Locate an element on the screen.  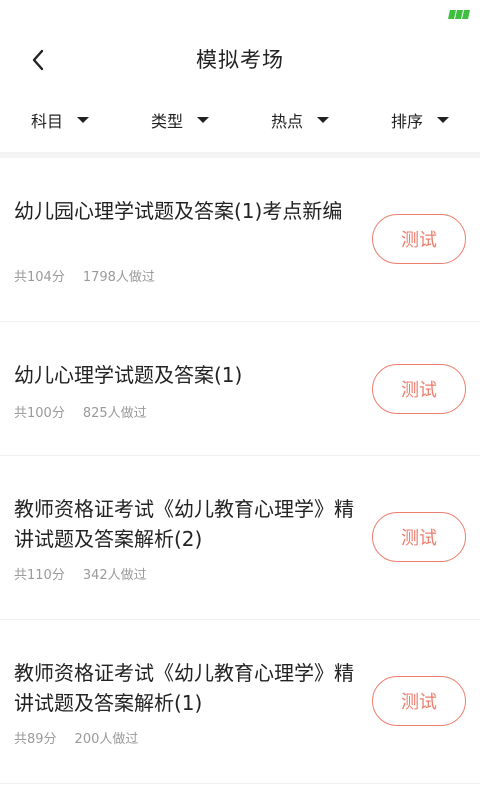
exam-meta: 共104分 1798人做过 is located at coordinates (93, 275).